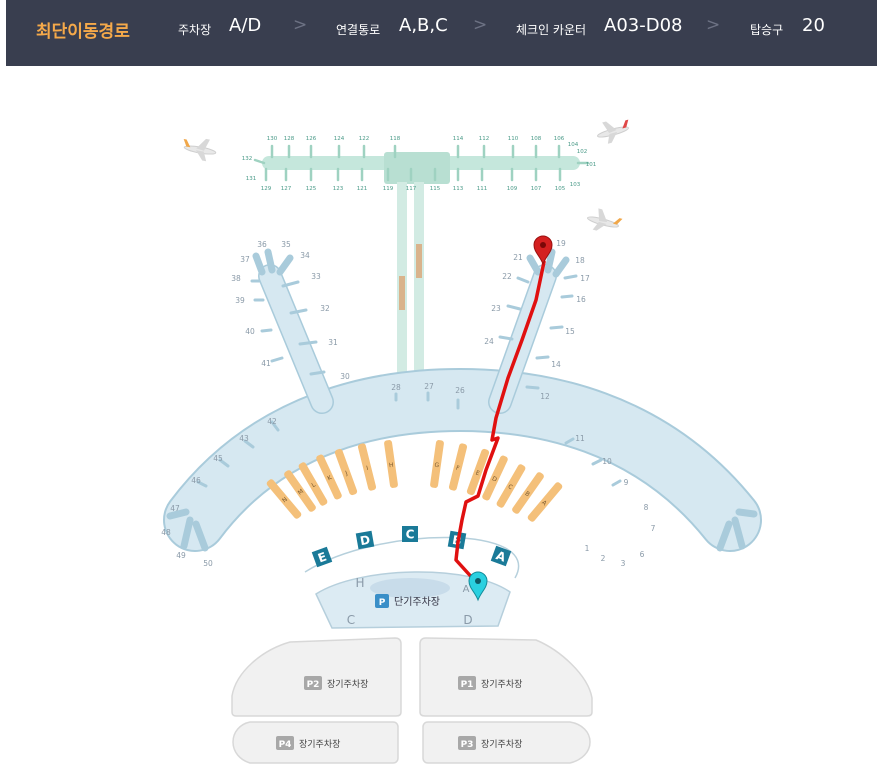  What do you see at coordinates (501, 556) in the screenshot?
I see `entrance-badge: A` at bounding box center [501, 556].